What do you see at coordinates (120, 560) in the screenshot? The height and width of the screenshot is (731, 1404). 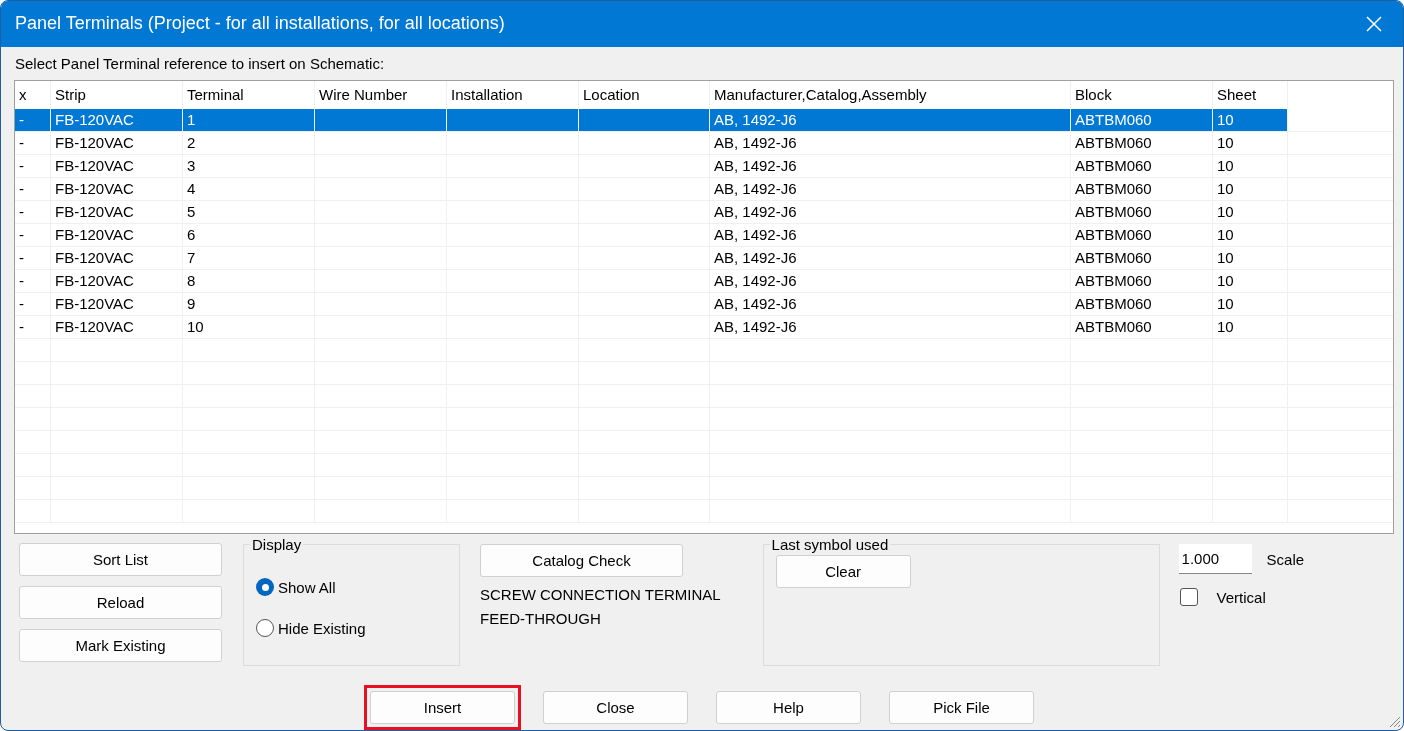 I see `action-button: Sort List` at bounding box center [120, 560].